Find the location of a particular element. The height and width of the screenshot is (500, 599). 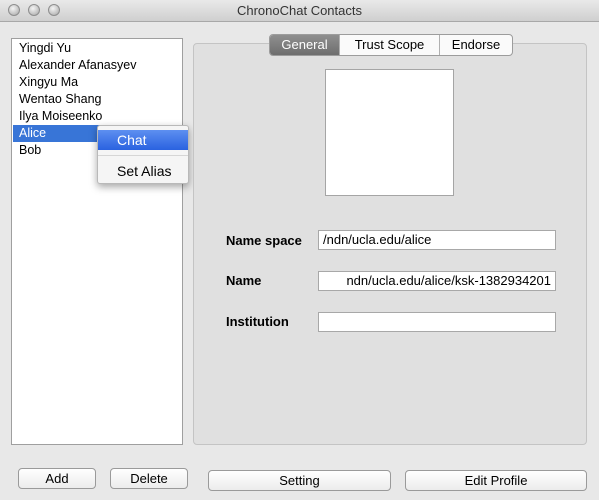

name-space-field: /ndn/ucla.edu/alice is located at coordinates (437, 240).